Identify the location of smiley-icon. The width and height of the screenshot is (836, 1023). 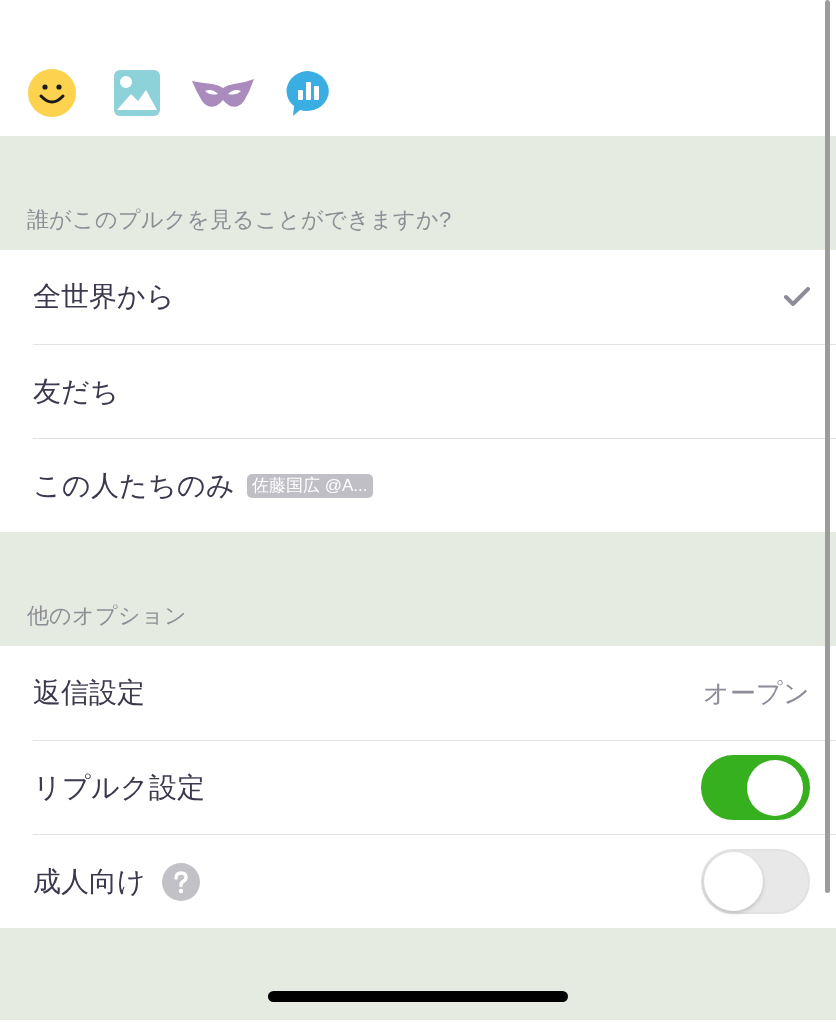
(52, 93).